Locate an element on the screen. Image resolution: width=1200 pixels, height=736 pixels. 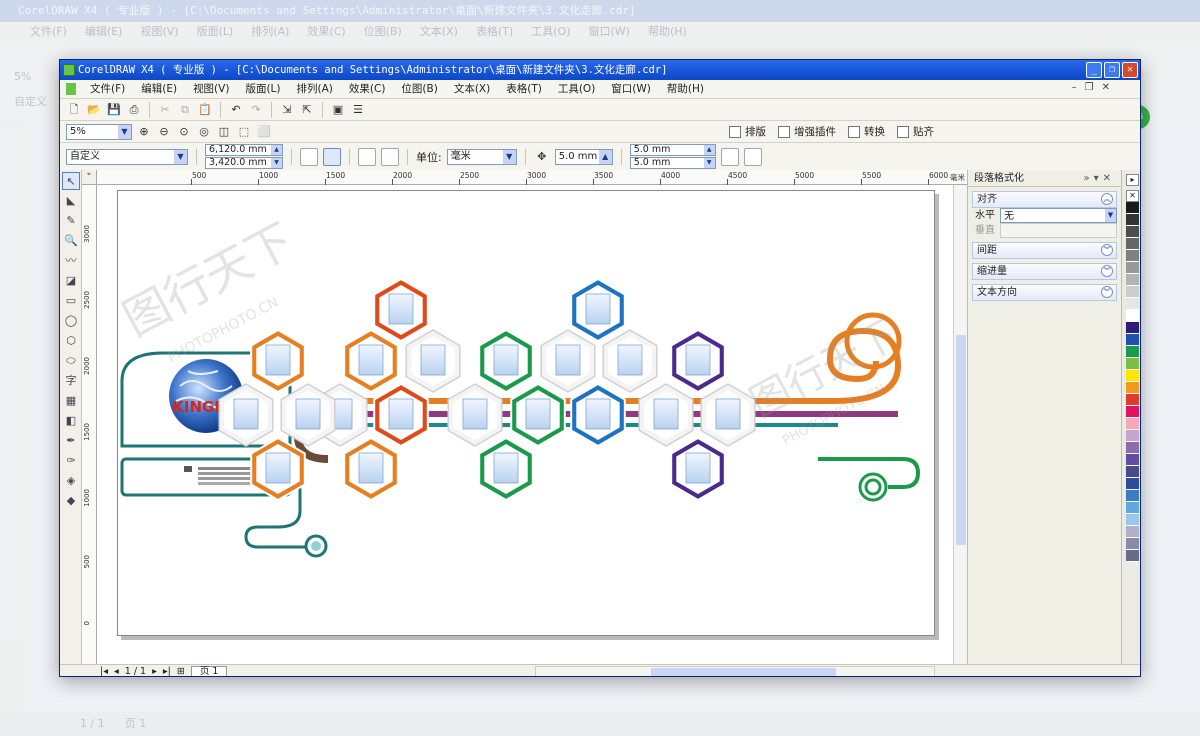
all-pages-button is located at coordinates (367, 156).